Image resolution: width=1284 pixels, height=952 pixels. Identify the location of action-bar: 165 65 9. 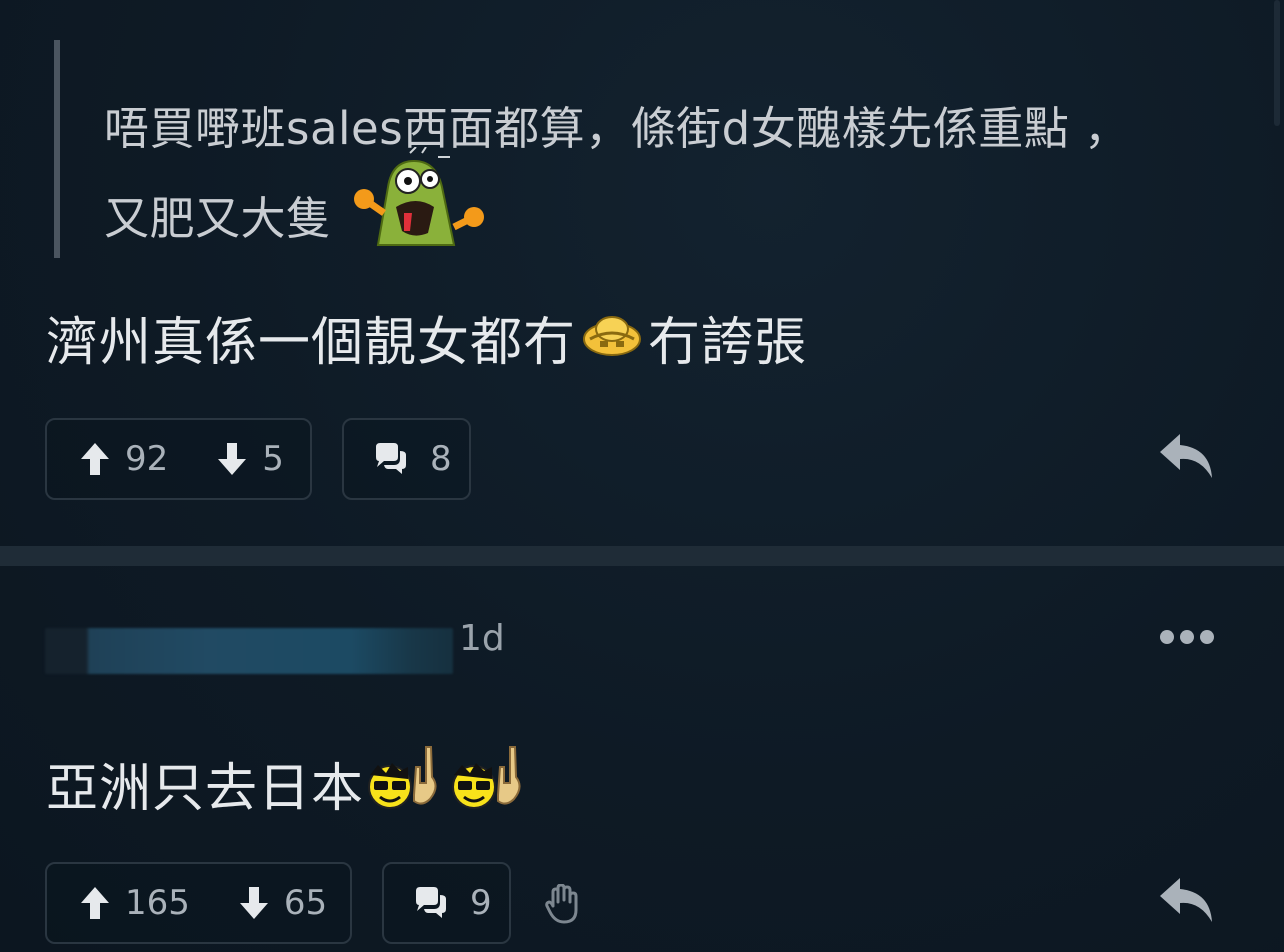
(664, 904).